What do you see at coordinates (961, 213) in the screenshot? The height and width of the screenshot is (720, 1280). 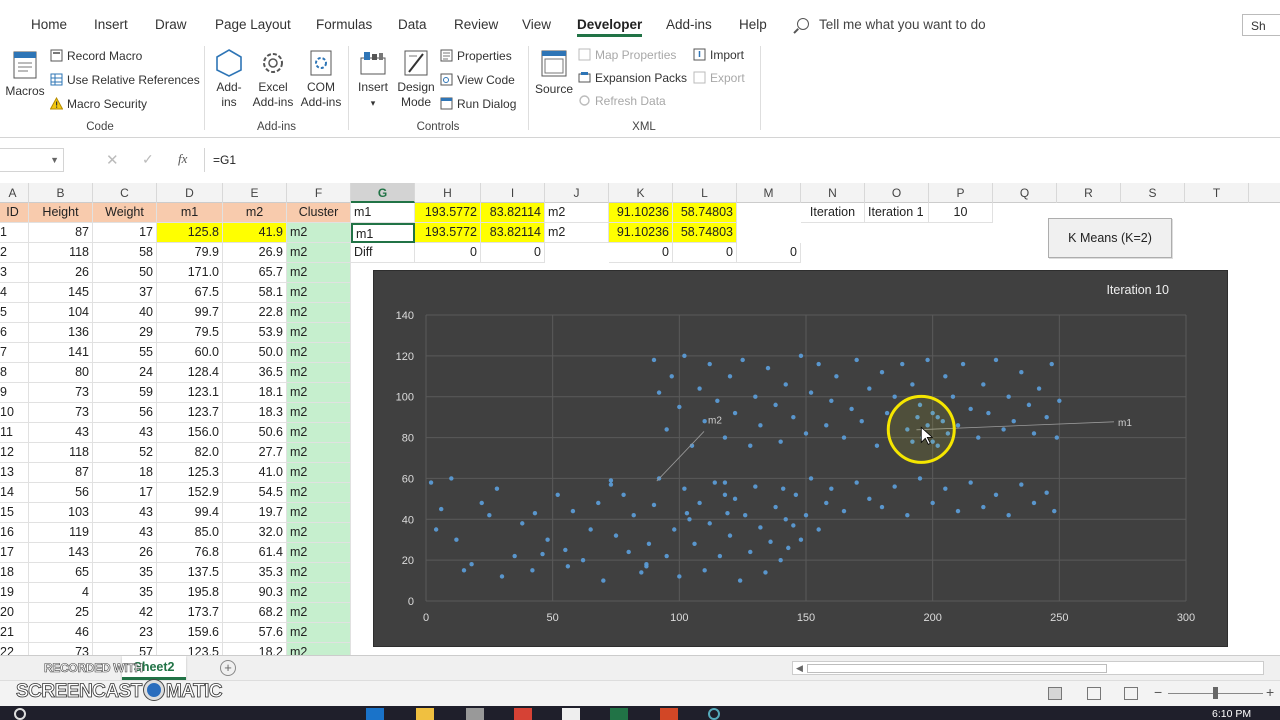 I see `iteration-count: 10` at bounding box center [961, 213].